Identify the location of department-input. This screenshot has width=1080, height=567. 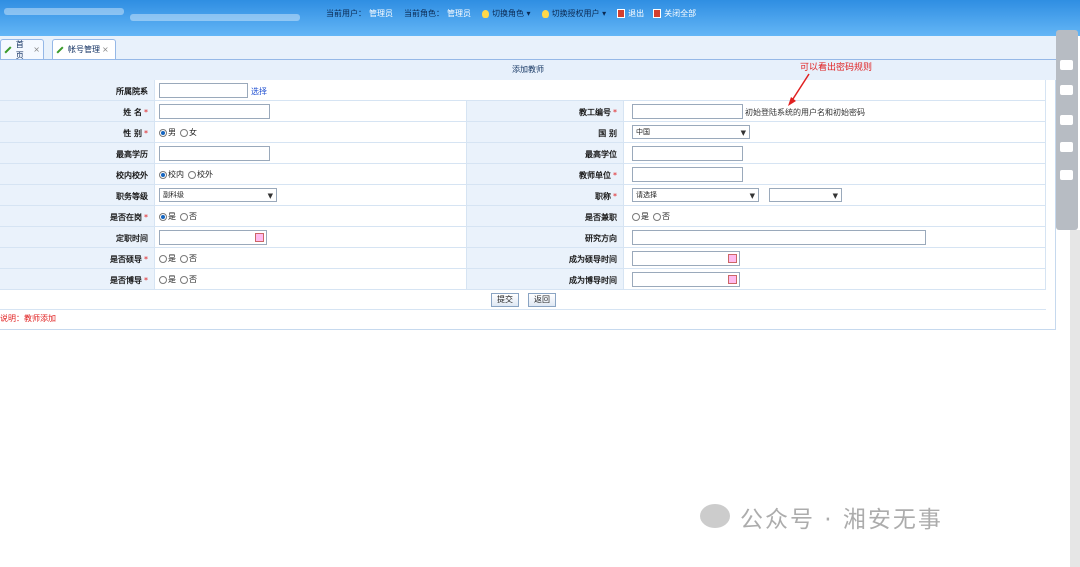
(203, 90).